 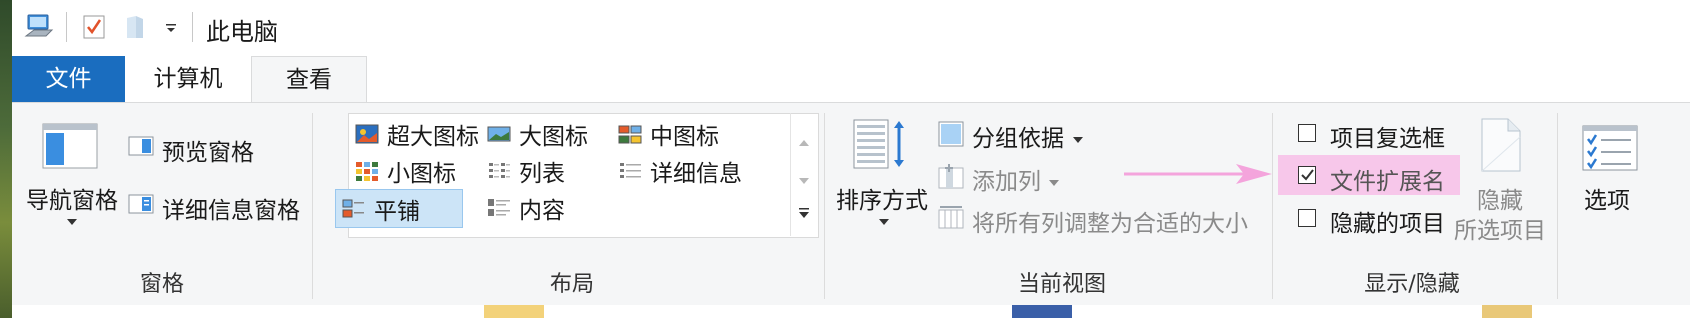 I want to click on new-folder-icon, so click(x=135, y=27).